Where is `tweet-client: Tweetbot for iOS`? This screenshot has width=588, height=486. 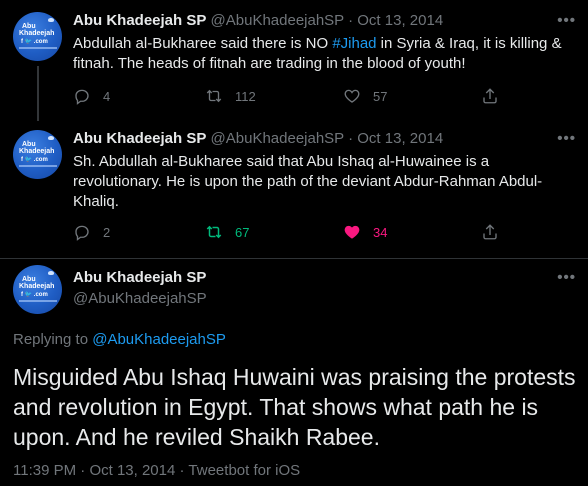 tweet-client: Tweetbot for iOS is located at coordinates (244, 470).